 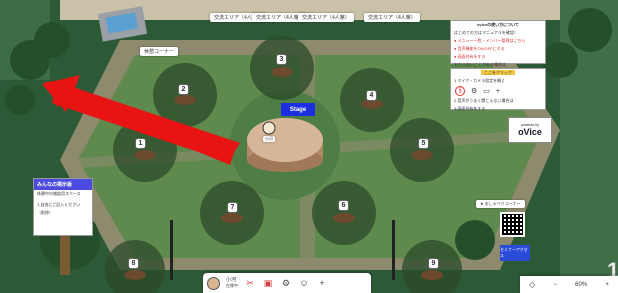 I want to click on emoji-icon: ☺, so click(x=304, y=283).